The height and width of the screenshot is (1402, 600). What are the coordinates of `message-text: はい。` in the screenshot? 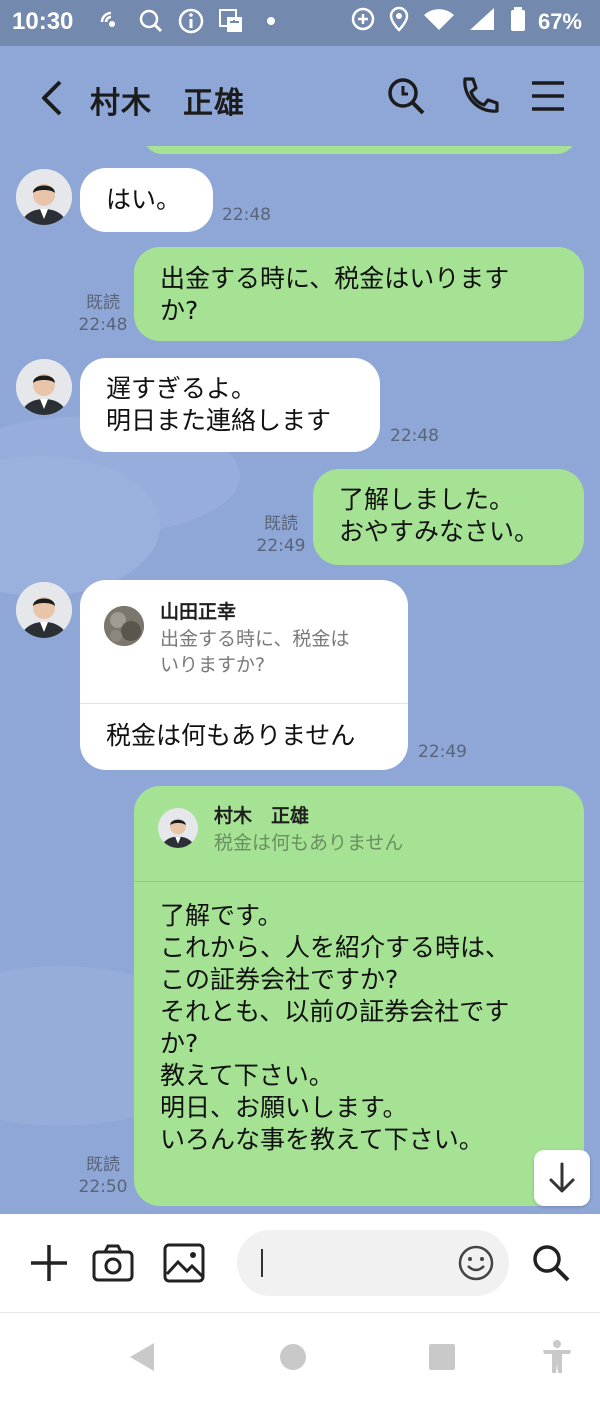 It's located at (144, 199).